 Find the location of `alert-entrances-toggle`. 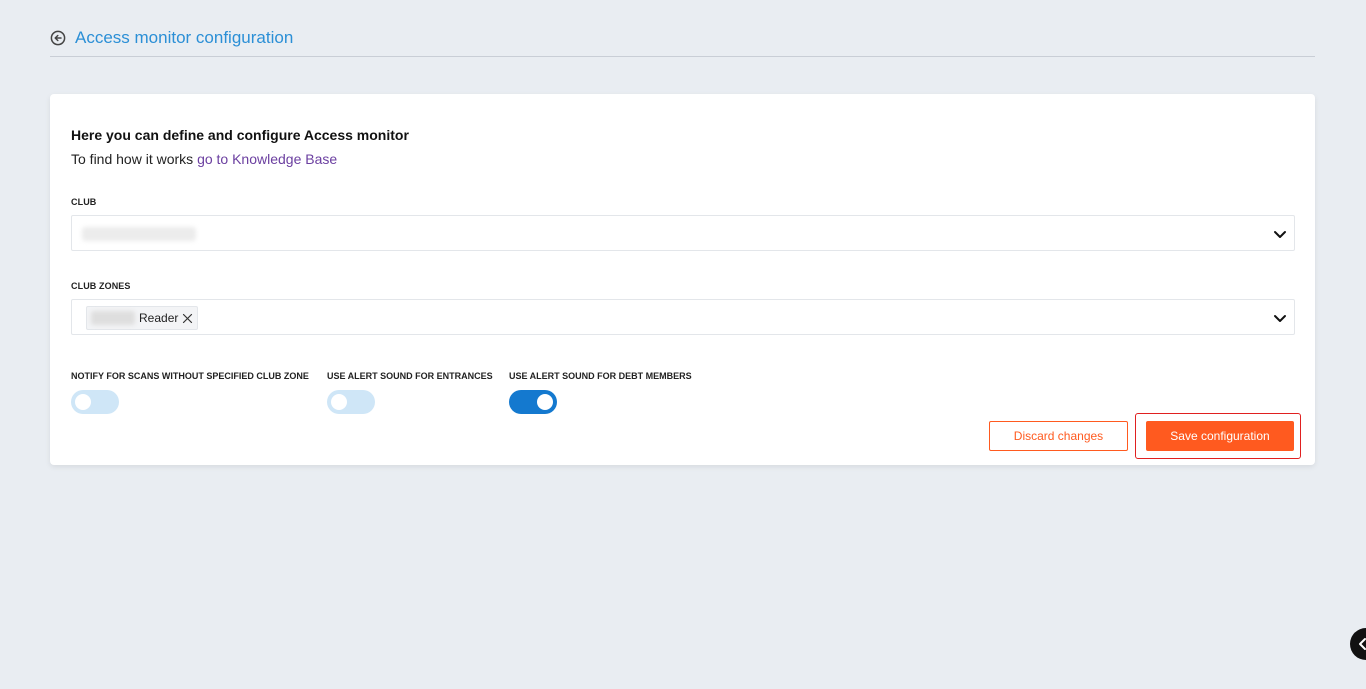

alert-entrances-toggle is located at coordinates (351, 402).